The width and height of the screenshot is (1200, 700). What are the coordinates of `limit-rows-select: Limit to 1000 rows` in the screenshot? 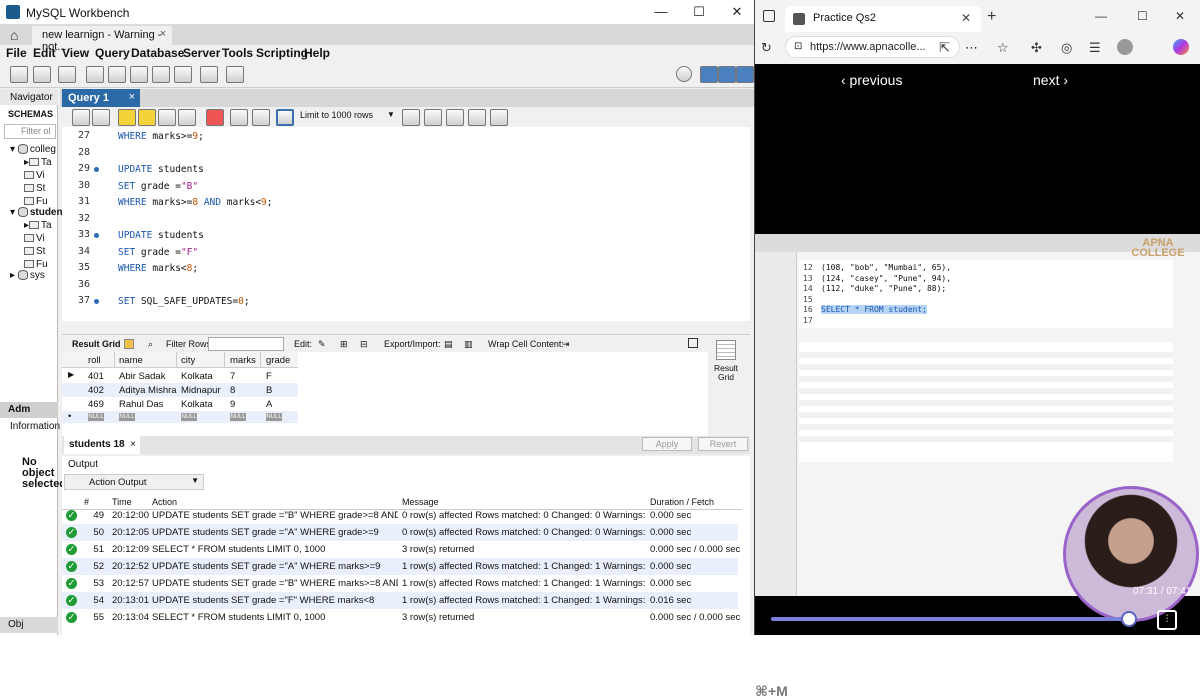 It's located at (336, 115).